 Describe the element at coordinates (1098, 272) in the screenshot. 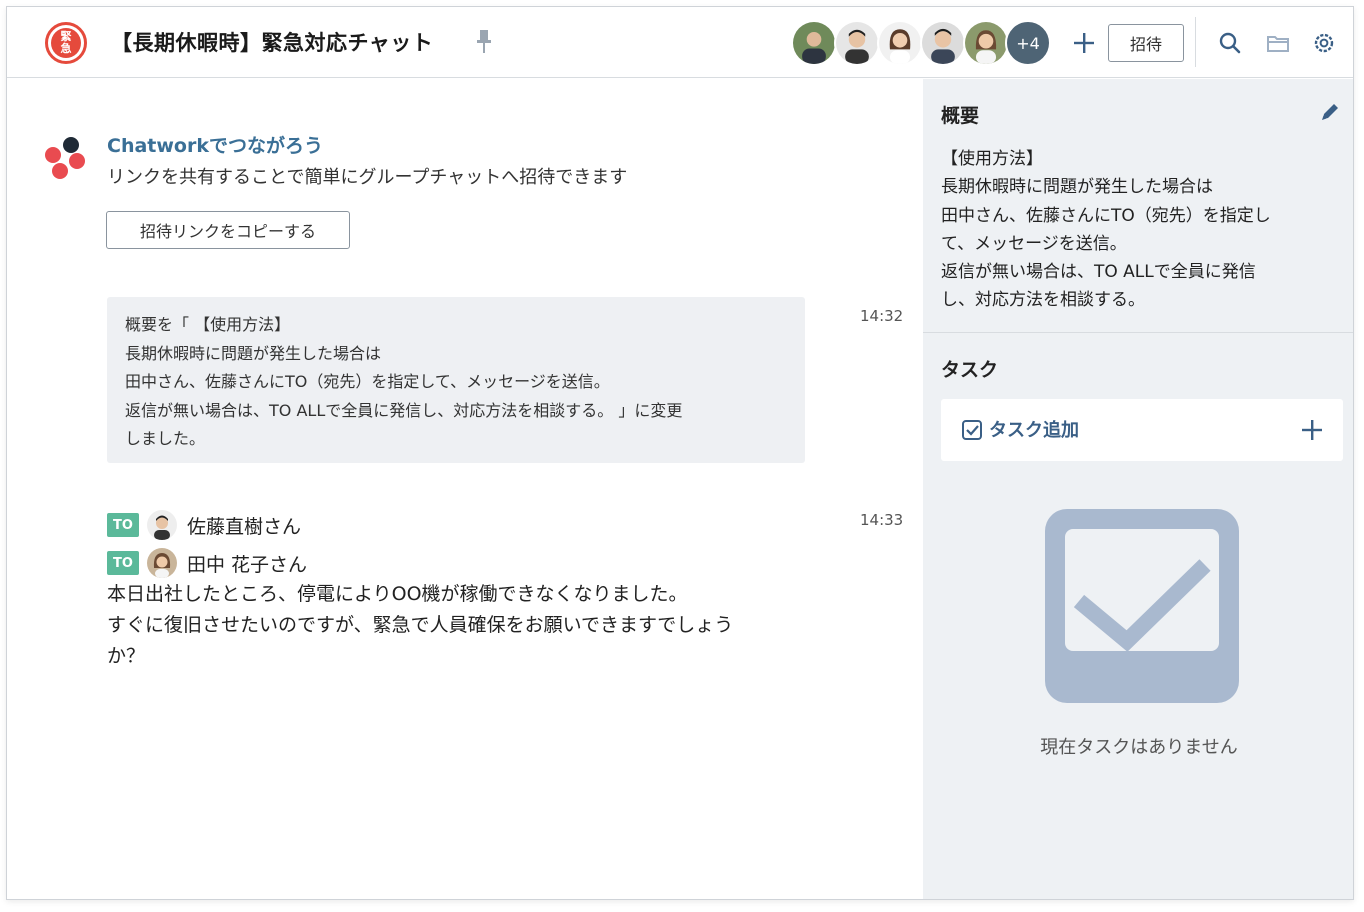

I see `overview-line: 返信が無い場合は、TO ALLで全員に発信` at that location.